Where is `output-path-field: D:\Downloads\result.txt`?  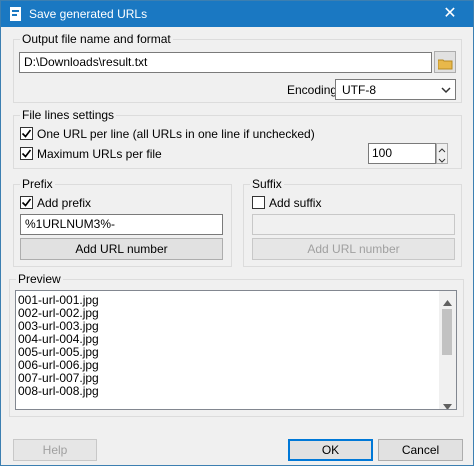 output-path-field: D:\Downloads\result.txt is located at coordinates (225, 62).